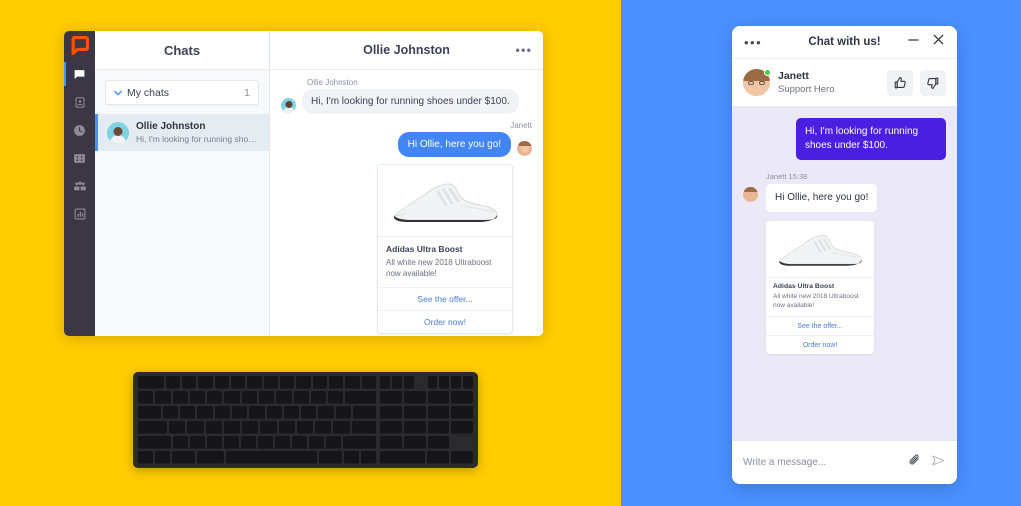 The width and height of the screenshot is (1021, 506). I want to click on chevron-down-icon, so click(118, 93).